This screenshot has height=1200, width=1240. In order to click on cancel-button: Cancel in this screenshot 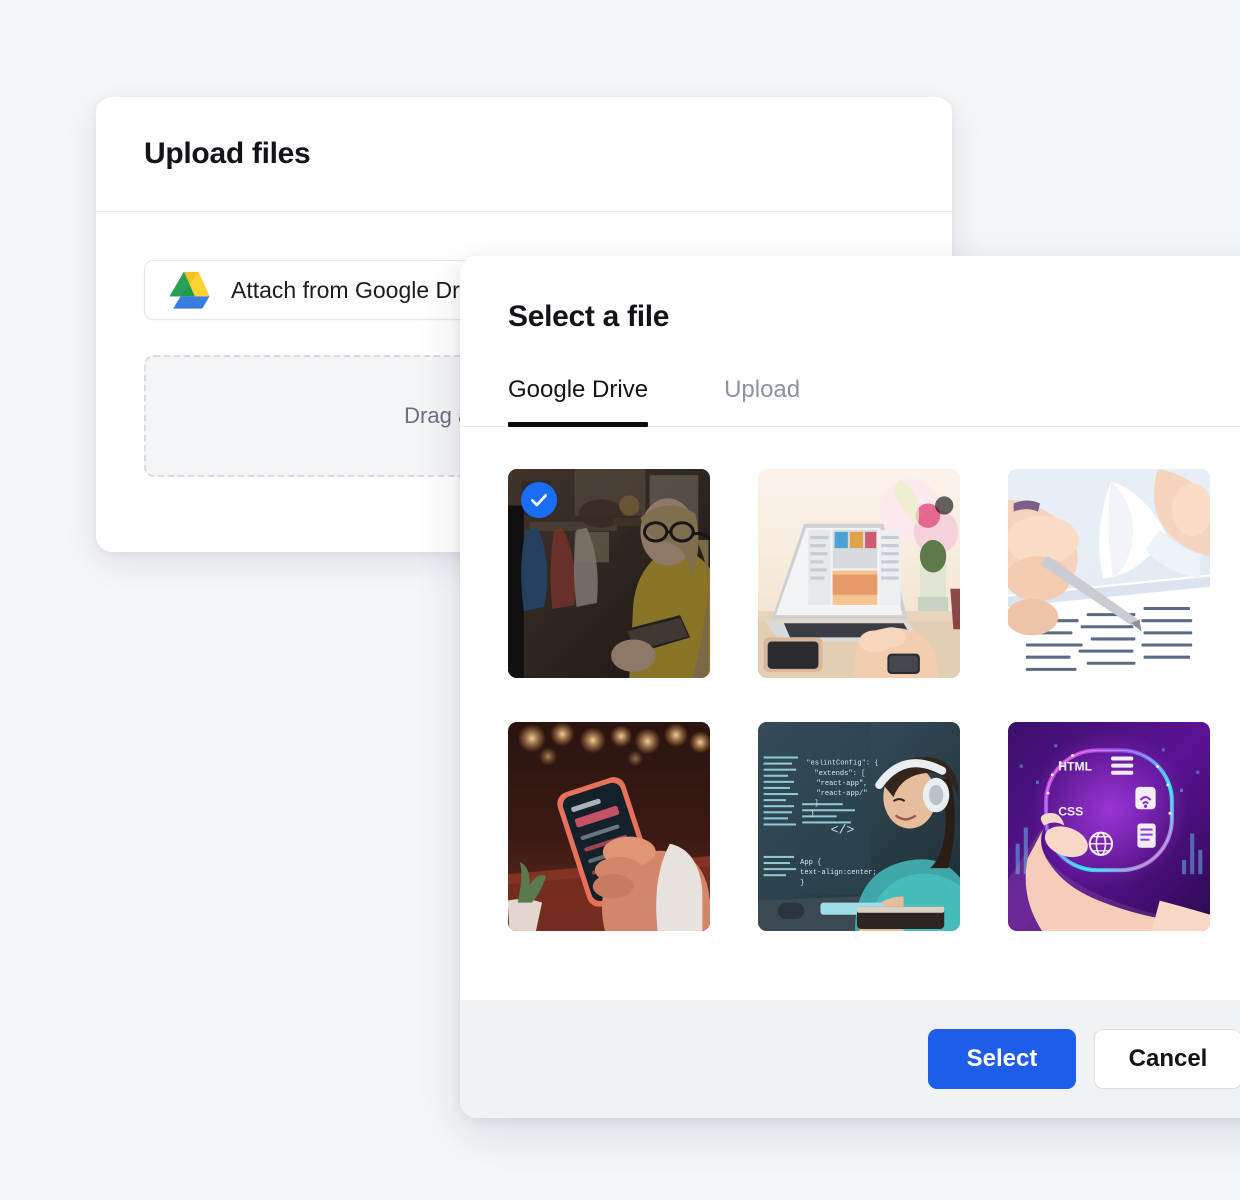, I will do `click(1167, 1059)`.